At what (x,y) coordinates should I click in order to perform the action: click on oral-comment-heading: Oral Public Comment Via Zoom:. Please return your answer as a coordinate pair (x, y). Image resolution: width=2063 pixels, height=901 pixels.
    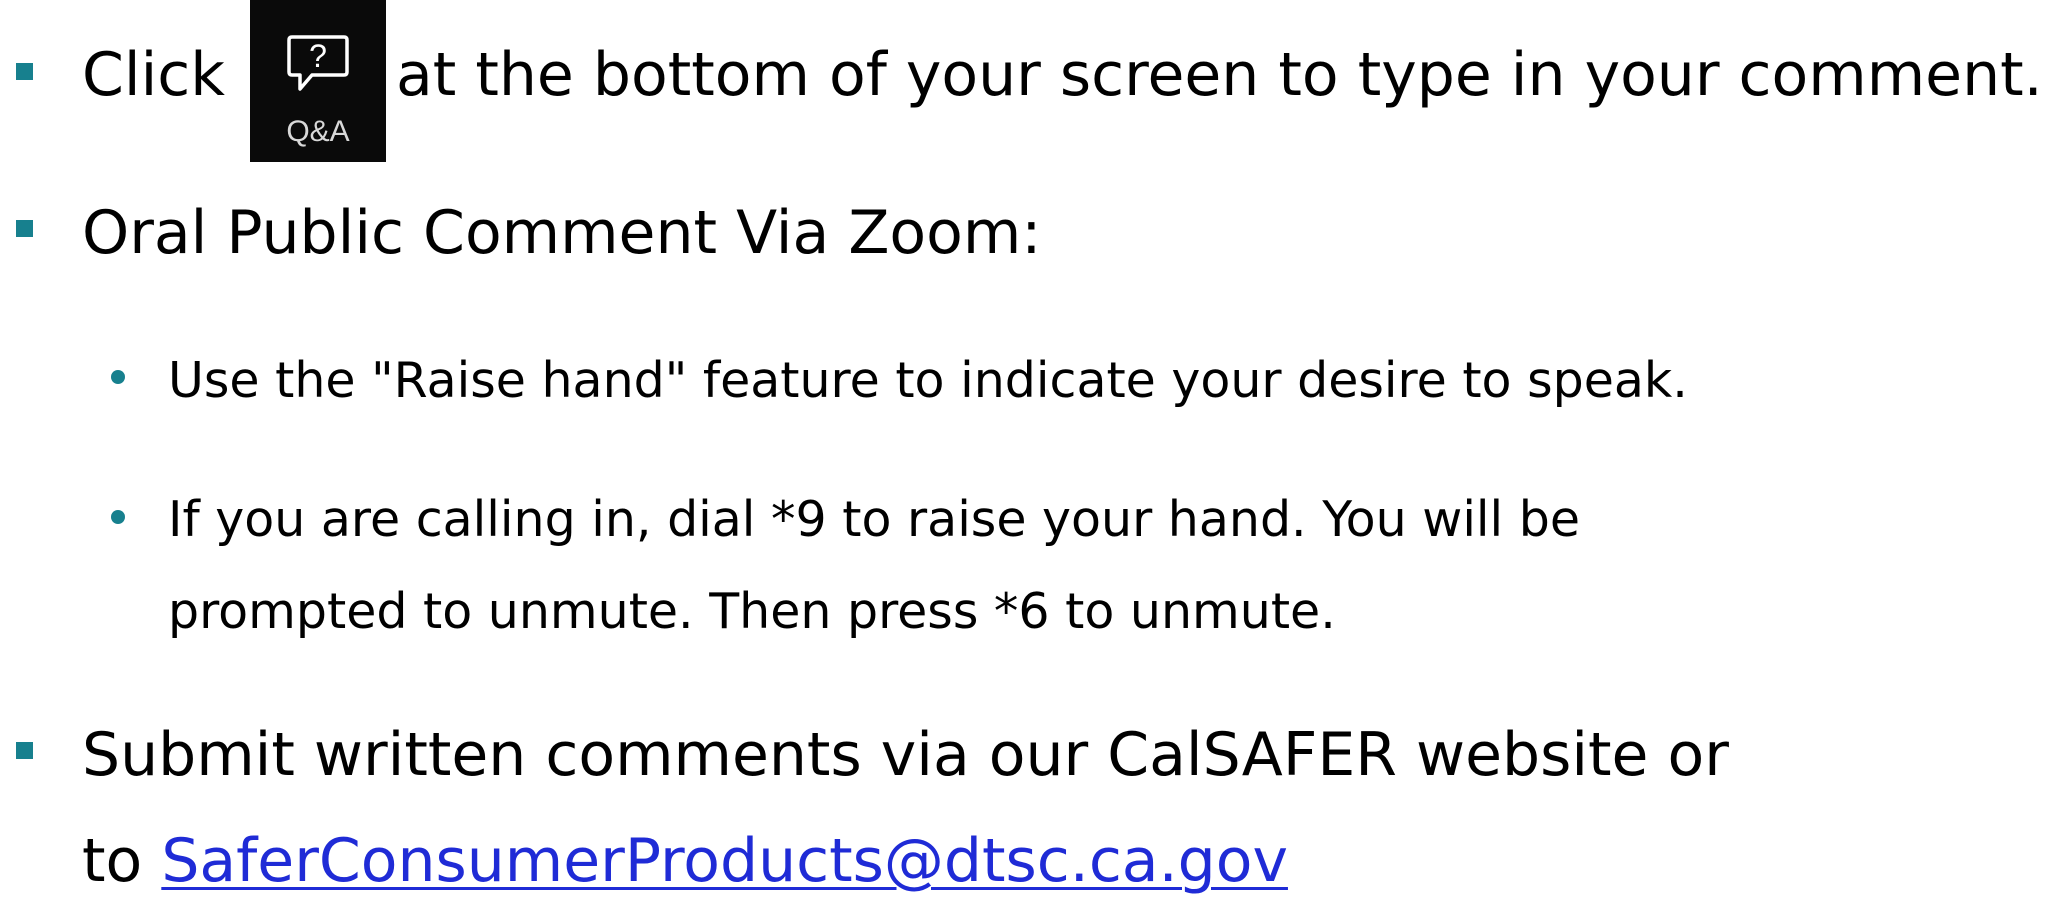
    Looking at the image, I should click on (562, 233).